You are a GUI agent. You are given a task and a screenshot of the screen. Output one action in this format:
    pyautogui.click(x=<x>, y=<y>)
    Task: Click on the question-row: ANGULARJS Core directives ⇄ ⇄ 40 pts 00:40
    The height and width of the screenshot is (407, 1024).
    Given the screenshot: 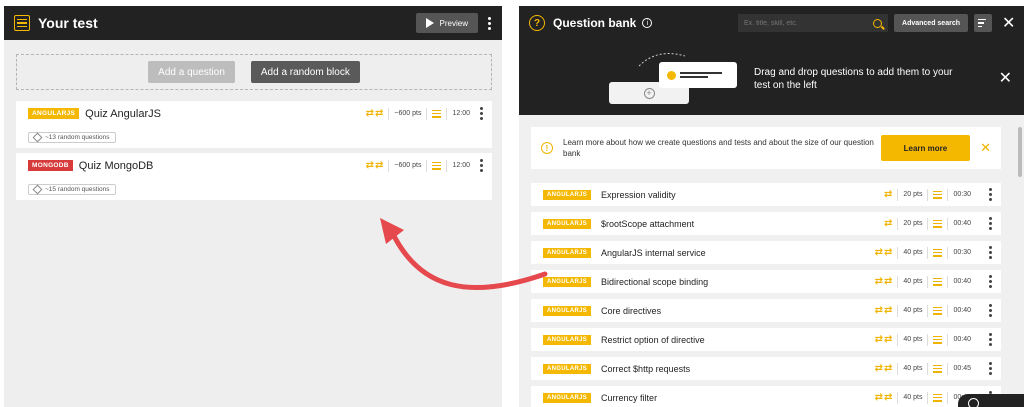 What is the action you would take?
    pyautogui.click(x=766, y=310)
    